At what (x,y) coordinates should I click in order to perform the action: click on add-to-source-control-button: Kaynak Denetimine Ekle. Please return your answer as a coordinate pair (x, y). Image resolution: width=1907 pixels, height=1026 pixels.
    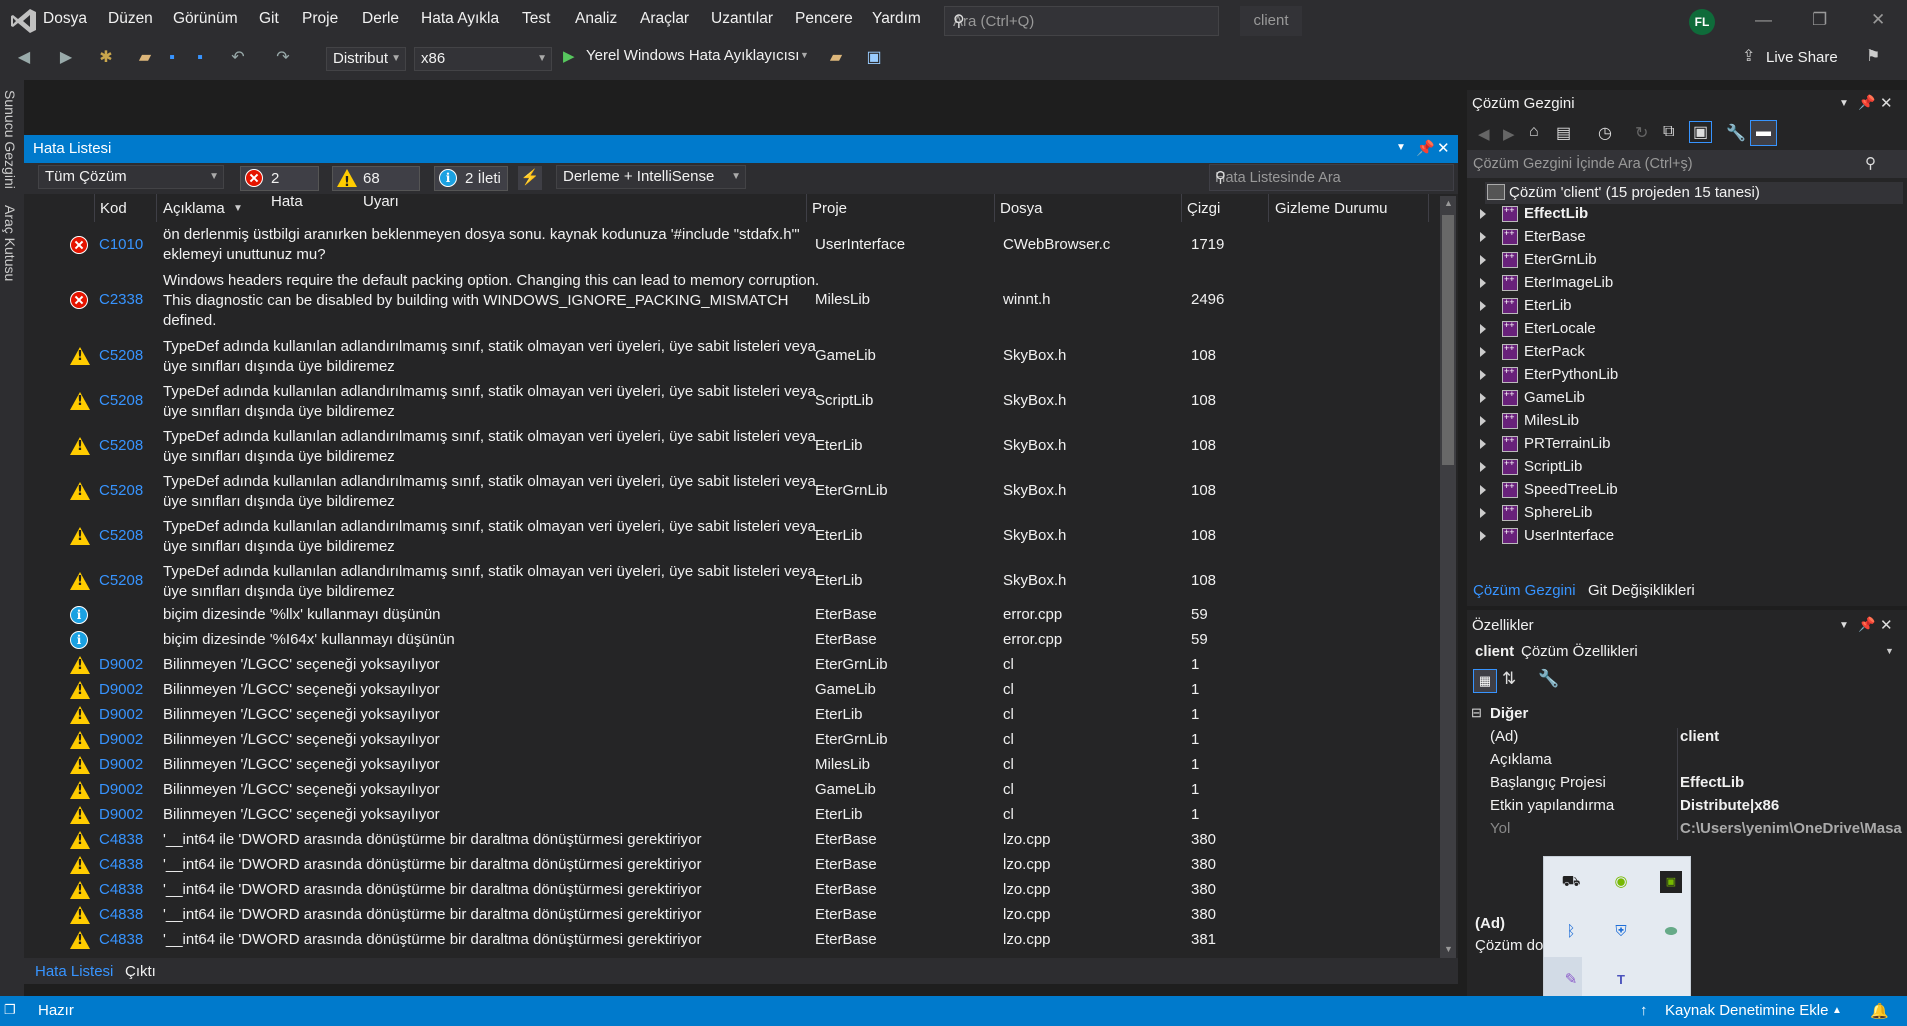
    Looking at the image, I should click on (1746, 1010).